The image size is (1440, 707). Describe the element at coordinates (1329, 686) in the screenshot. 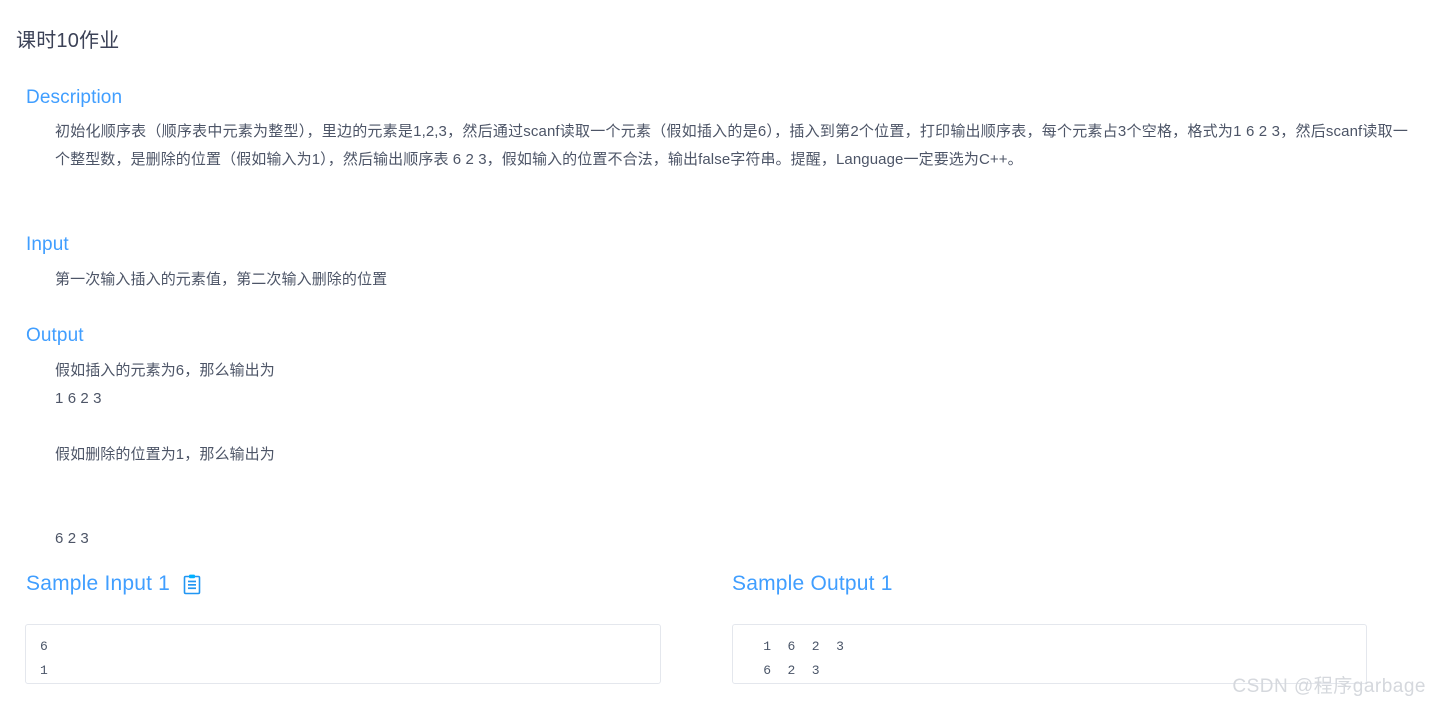

I see `csdn-watermark: CSDN @程序garbage` at that location.